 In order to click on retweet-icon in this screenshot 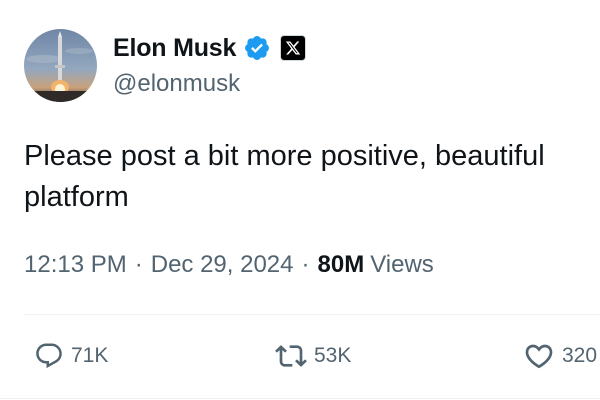, I will do `click(291, 356)`.